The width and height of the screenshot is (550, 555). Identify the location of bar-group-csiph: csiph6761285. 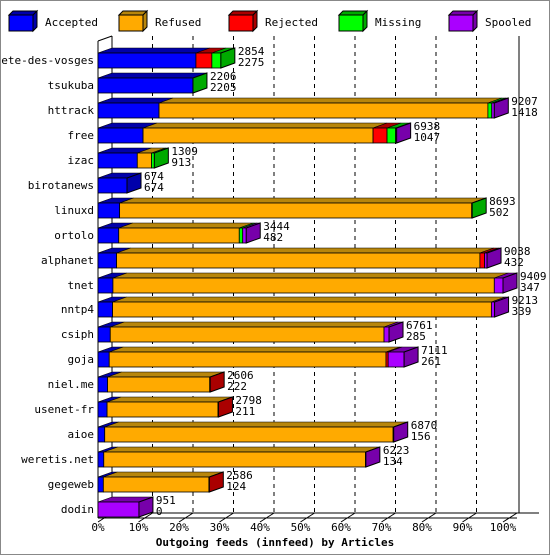
(247, 331).